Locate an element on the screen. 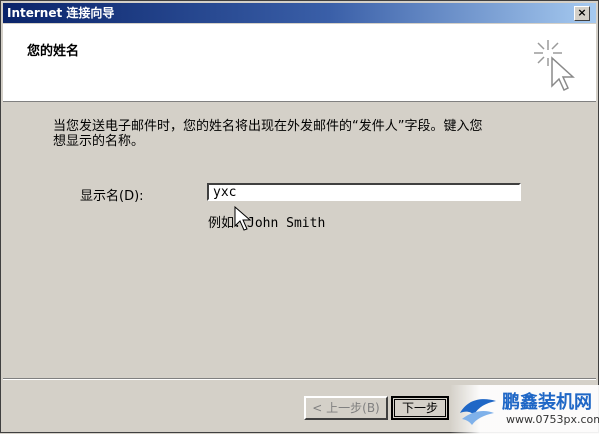 The image size is (599, 434). display-name-input is located at coordinates (364, 192).